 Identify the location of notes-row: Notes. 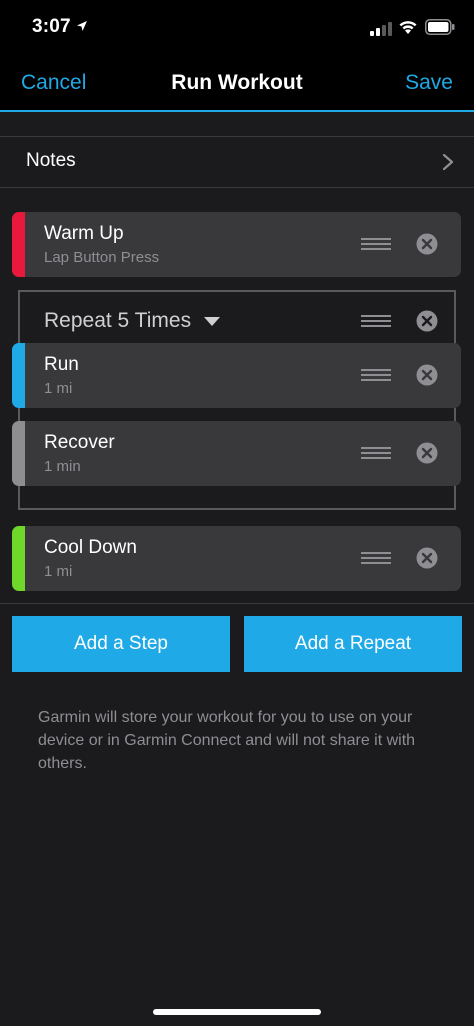
(237, 162).